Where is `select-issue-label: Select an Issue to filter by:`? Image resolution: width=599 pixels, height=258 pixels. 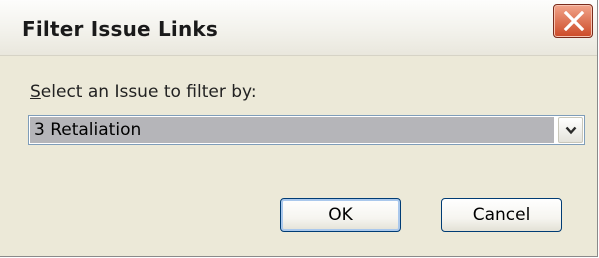
select-issue-label: Select an Issue to filter by: is located at coordinates (143, 92).